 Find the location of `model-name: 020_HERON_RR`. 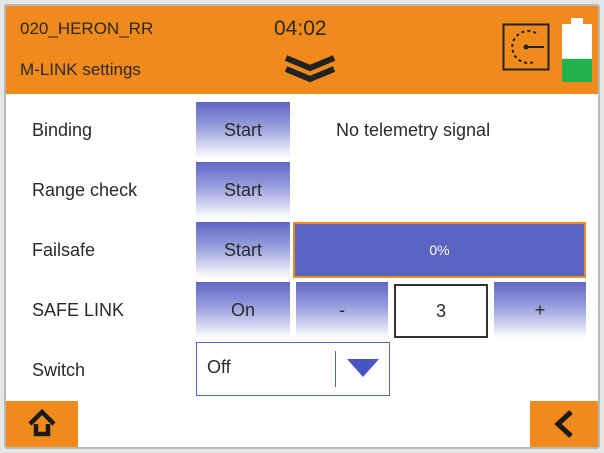

model-name: 020_HERON_RR is located at coordinates (87, 28).